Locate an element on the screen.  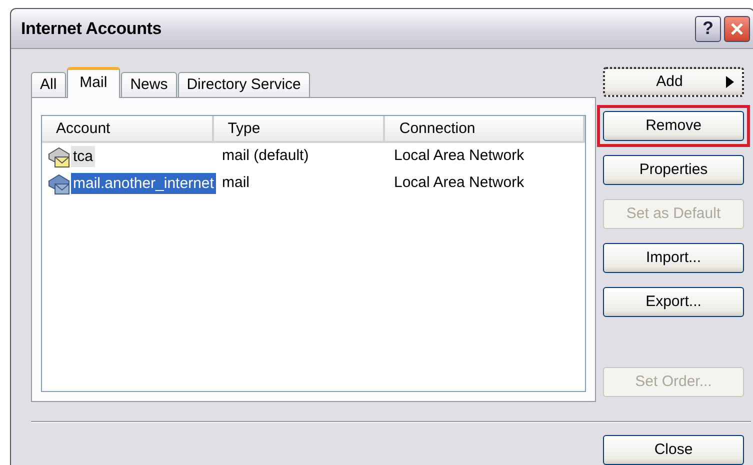
tab: Mail is located at coordinates (93, 82).